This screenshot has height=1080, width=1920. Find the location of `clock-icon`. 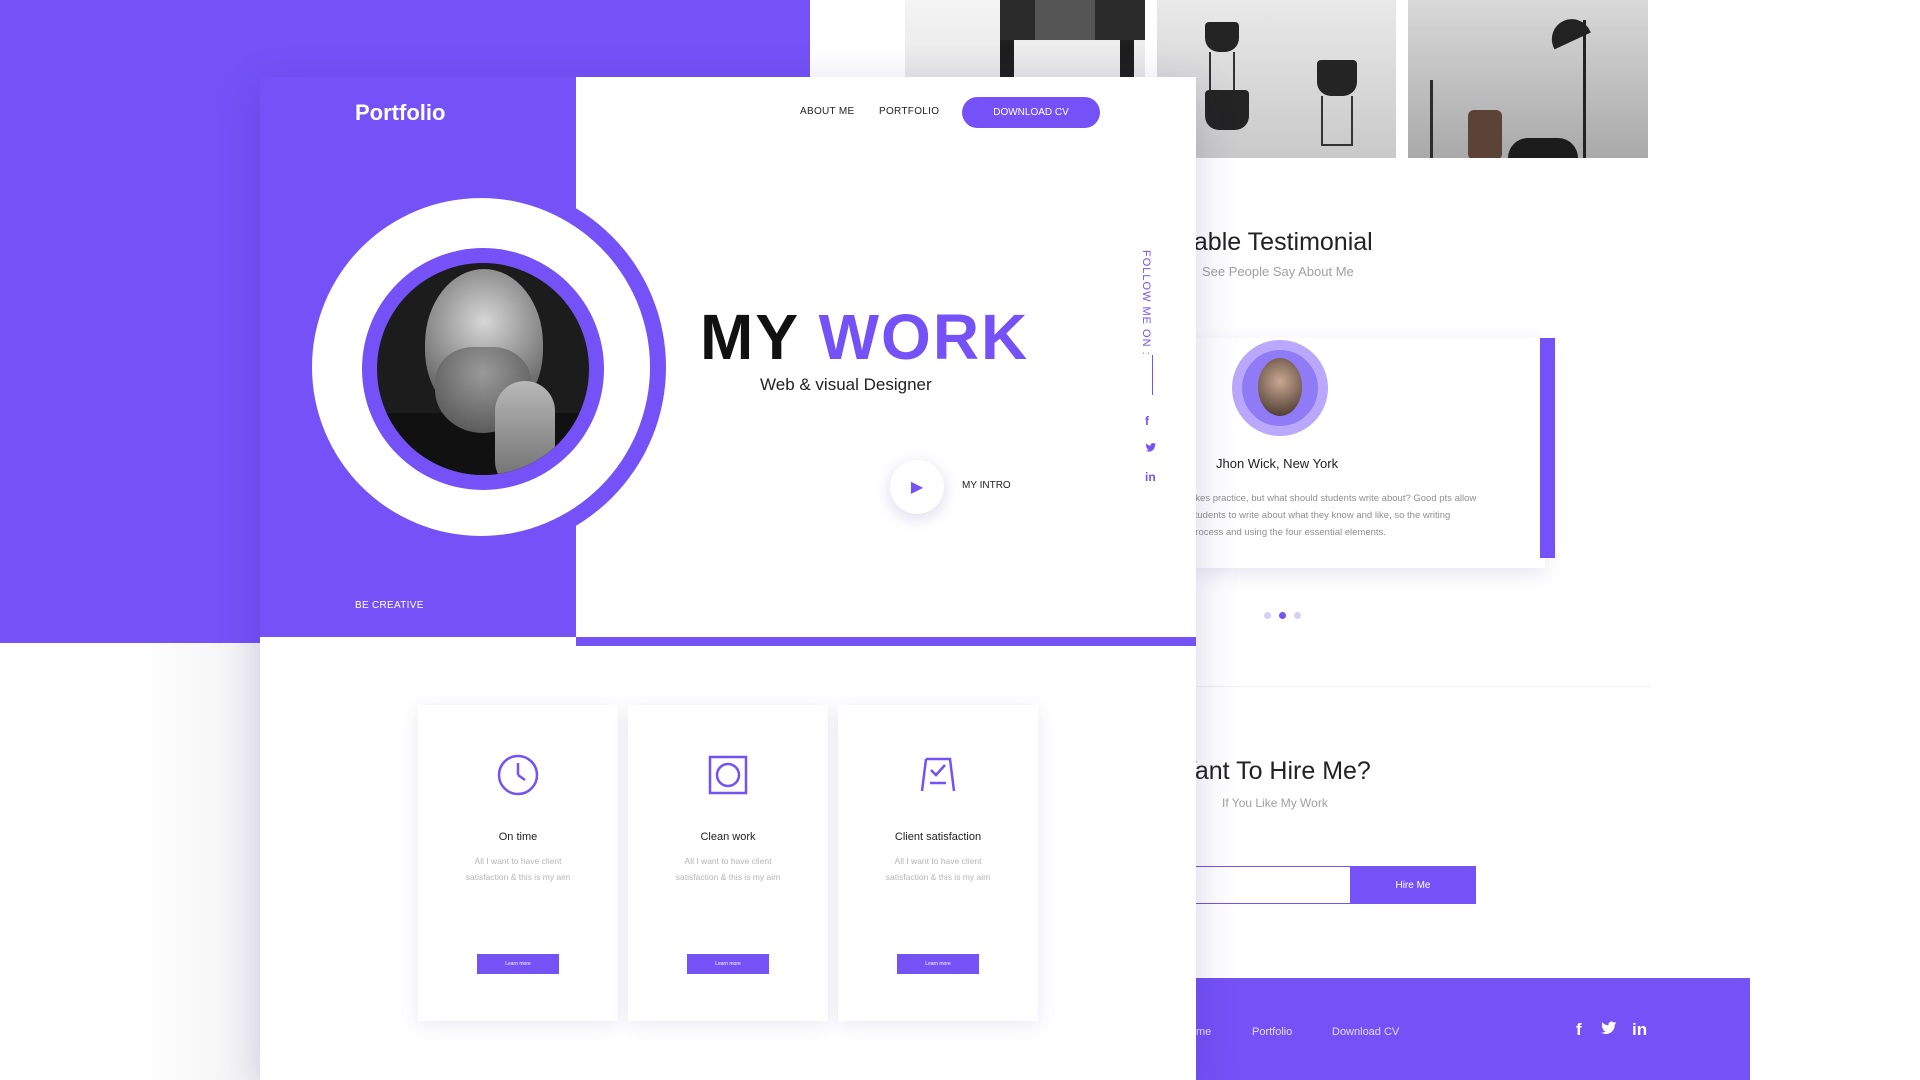

clock-icon is located at coordinates (518, 775).